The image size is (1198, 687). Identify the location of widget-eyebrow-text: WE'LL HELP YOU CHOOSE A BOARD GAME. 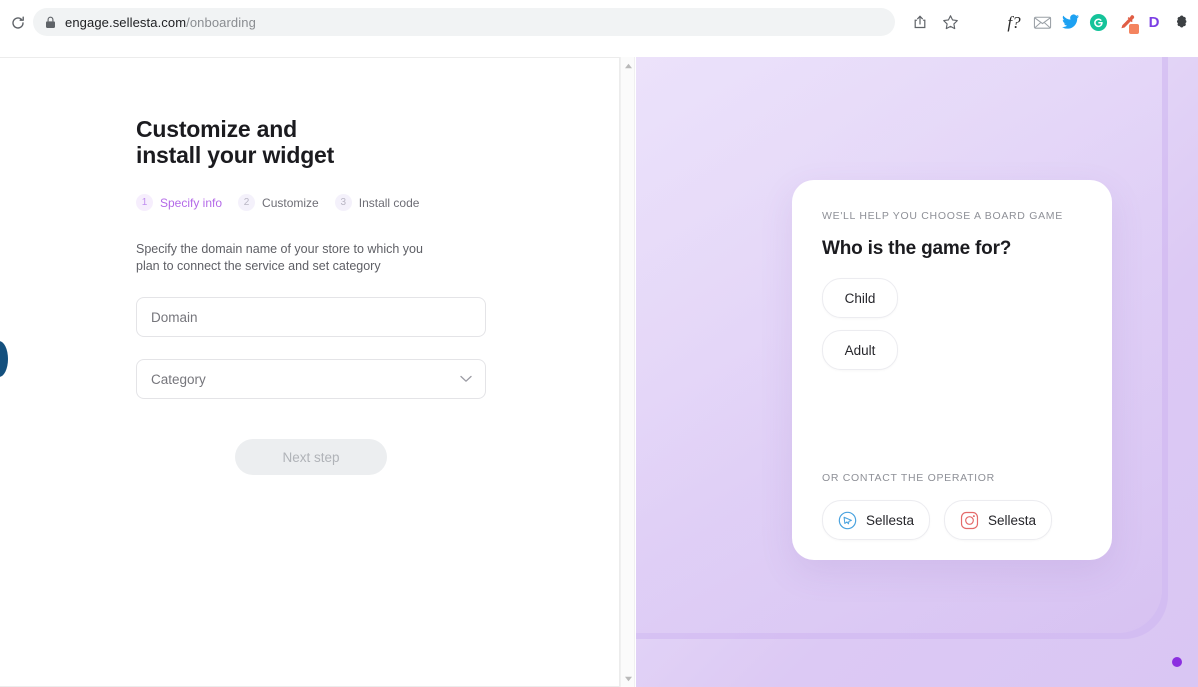
(942, 216).